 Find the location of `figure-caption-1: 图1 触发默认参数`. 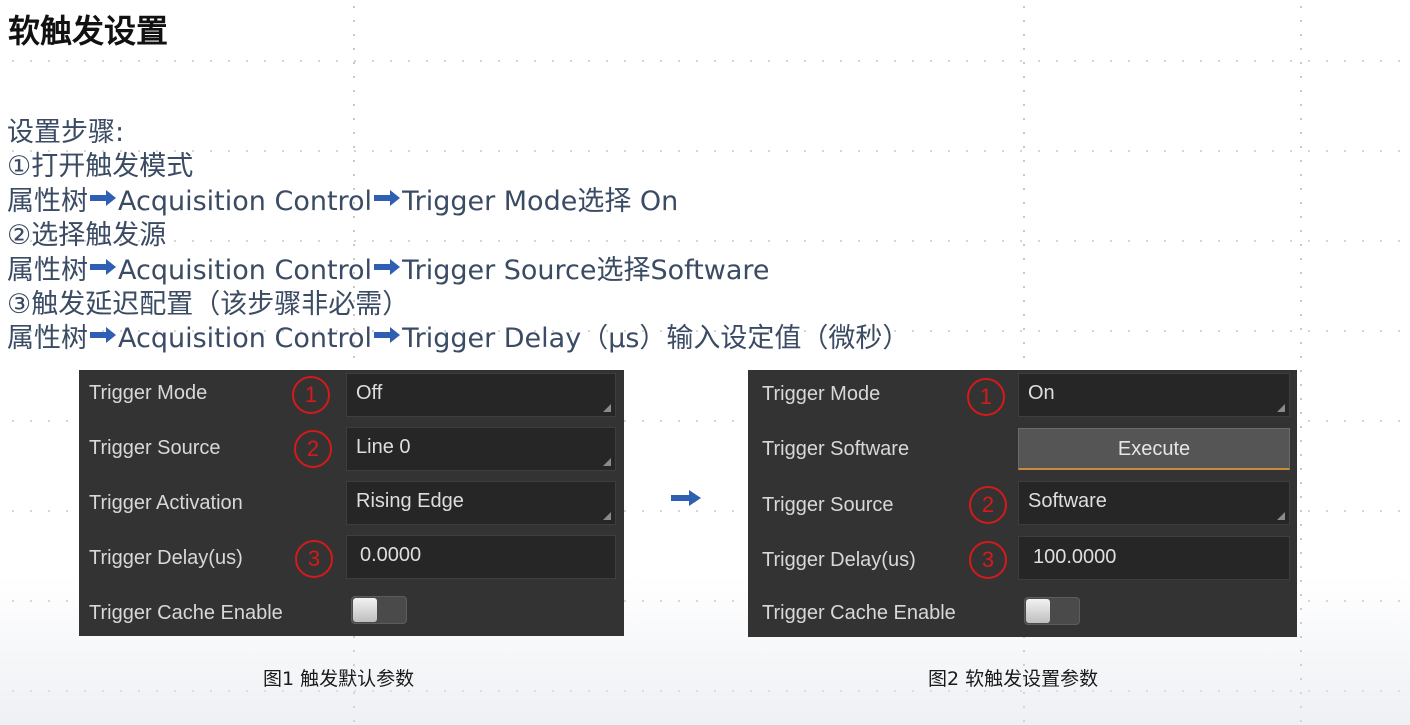

figure-caption-1: 图1 触发默认参数 is located at coordinates (339, 679).